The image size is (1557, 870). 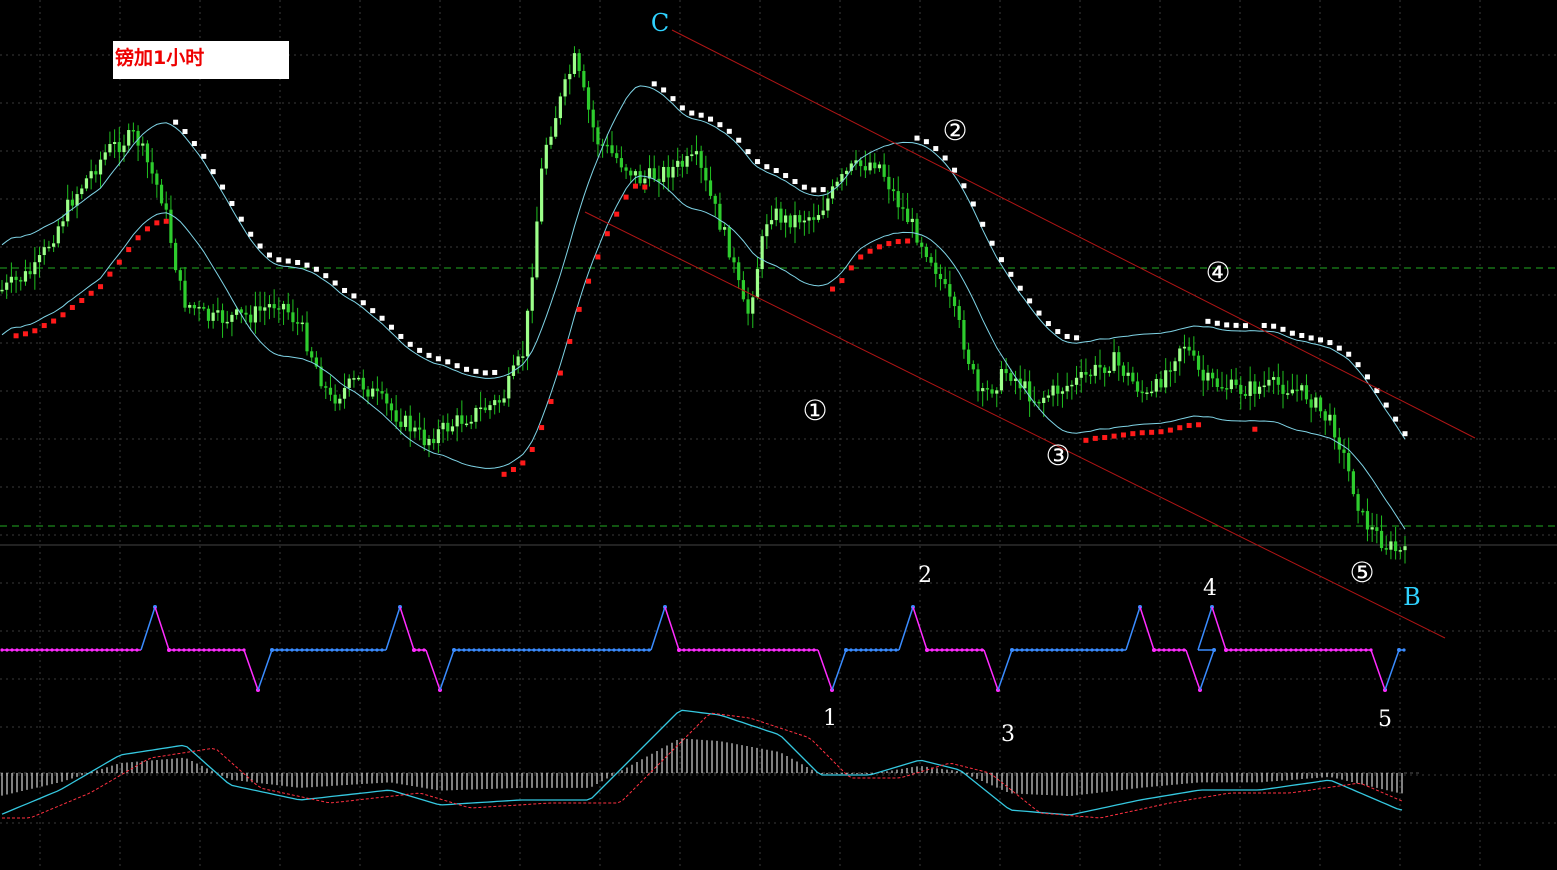 I want to click on label-c: C, so click(x=660, y=23).